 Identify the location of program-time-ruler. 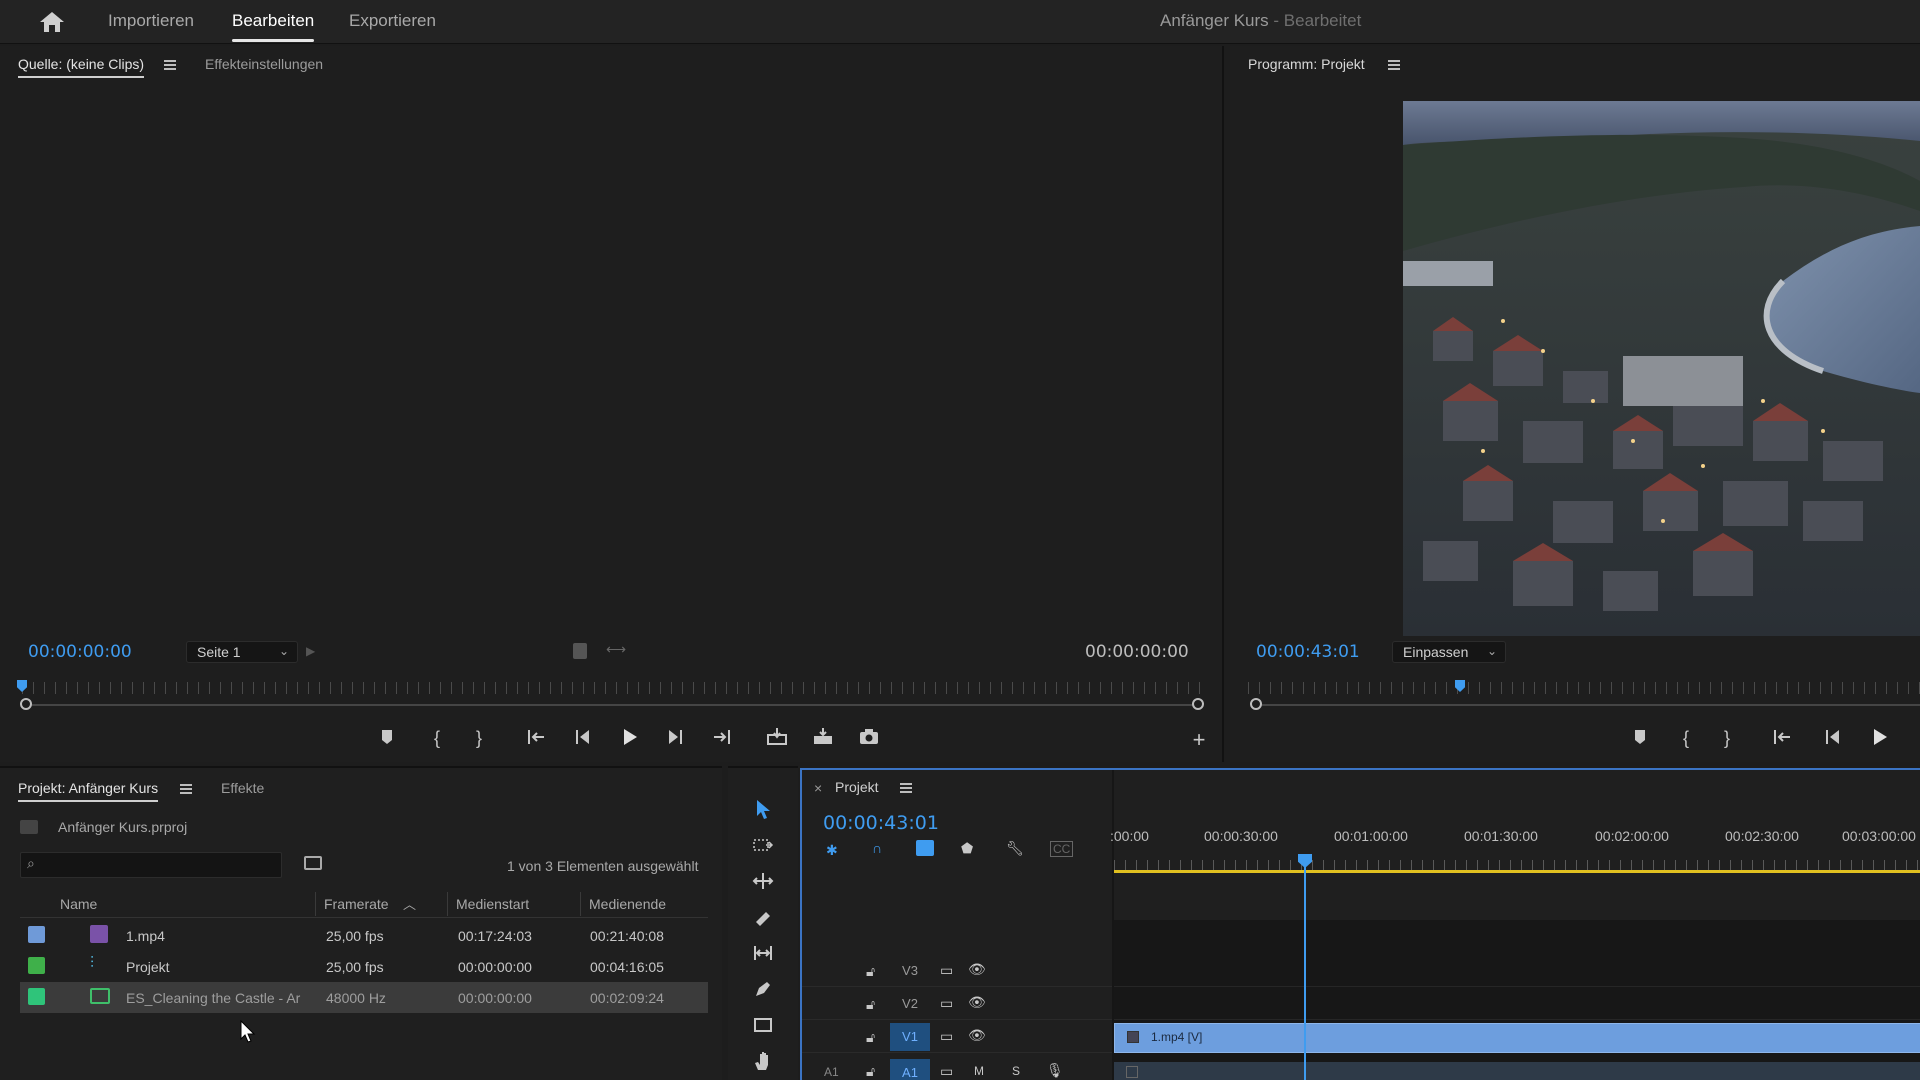
(1584, 688).